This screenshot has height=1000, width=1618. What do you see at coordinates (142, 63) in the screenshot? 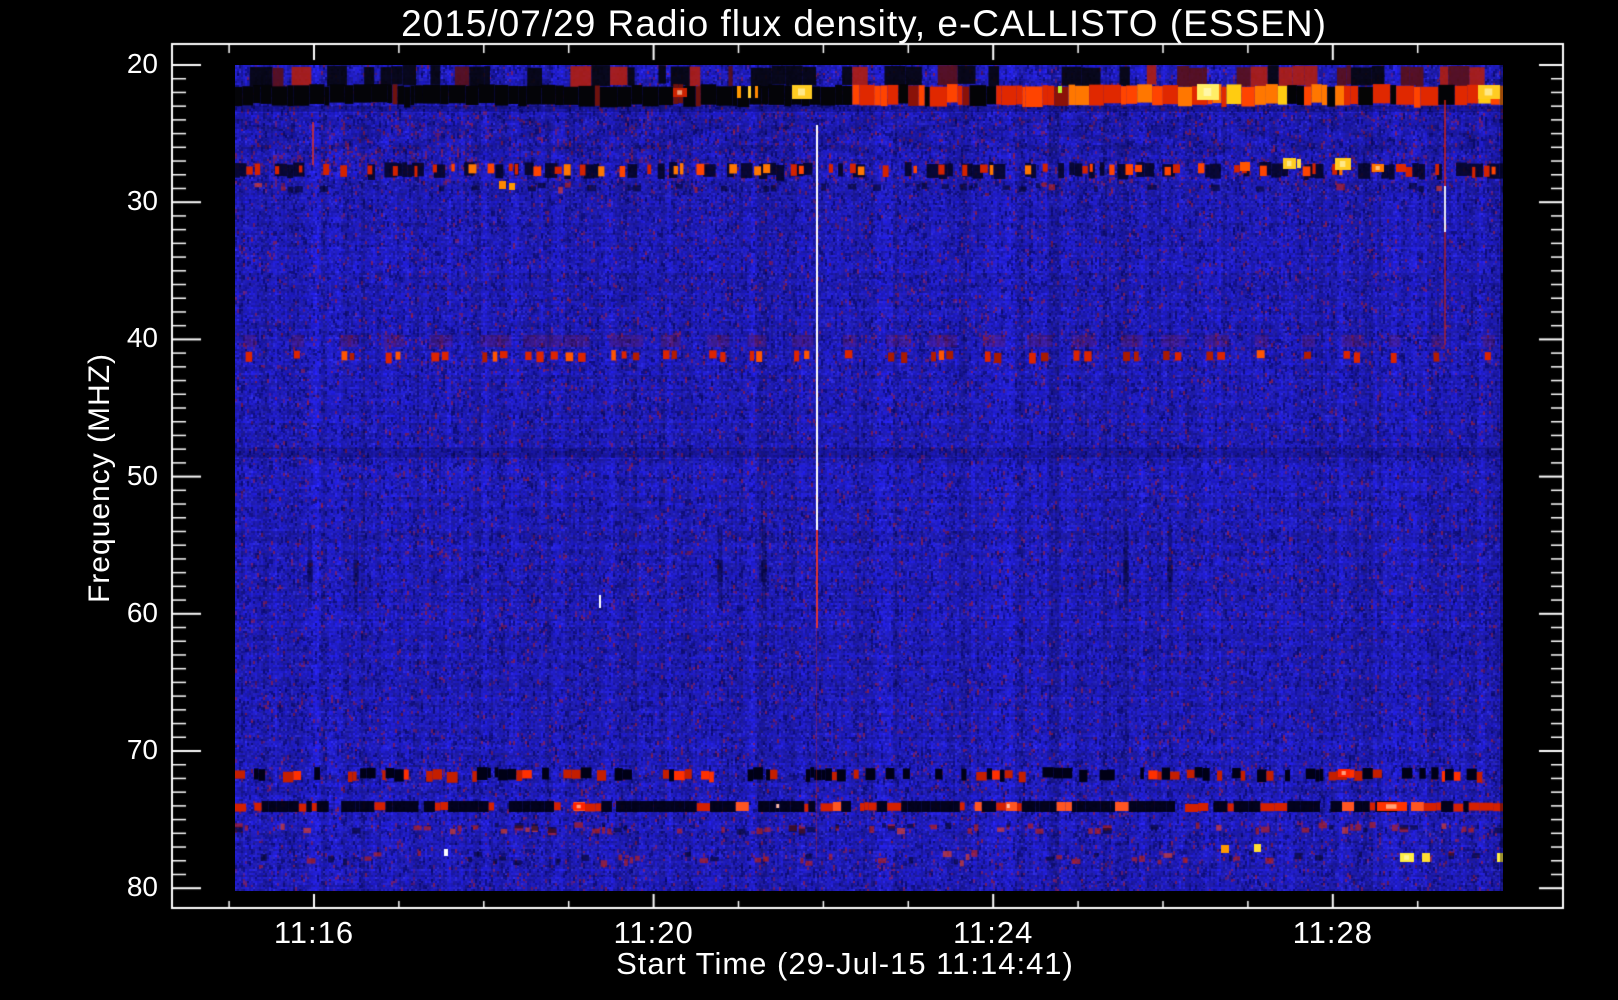
I see `y-tick-label: 20` at bounding box center [142, 63].